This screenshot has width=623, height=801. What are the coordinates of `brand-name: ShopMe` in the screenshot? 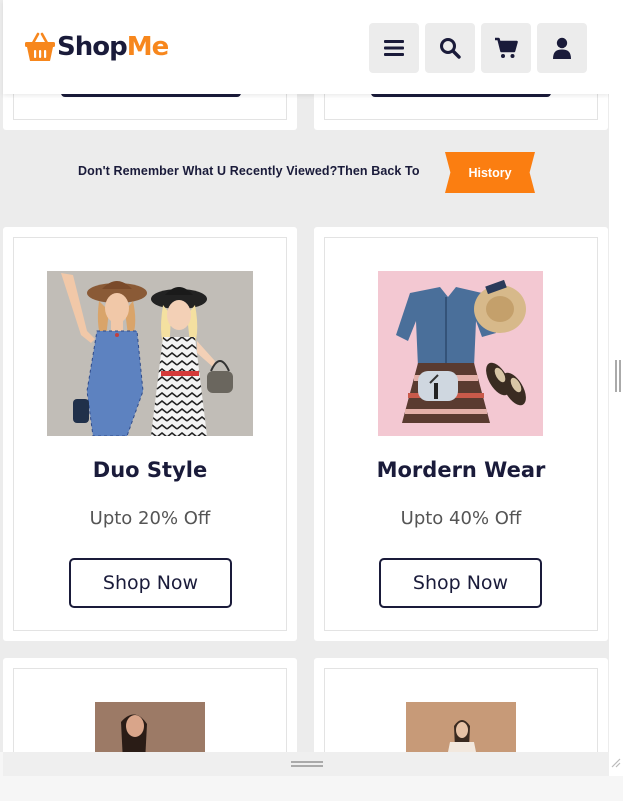 It's located at (113, 47).